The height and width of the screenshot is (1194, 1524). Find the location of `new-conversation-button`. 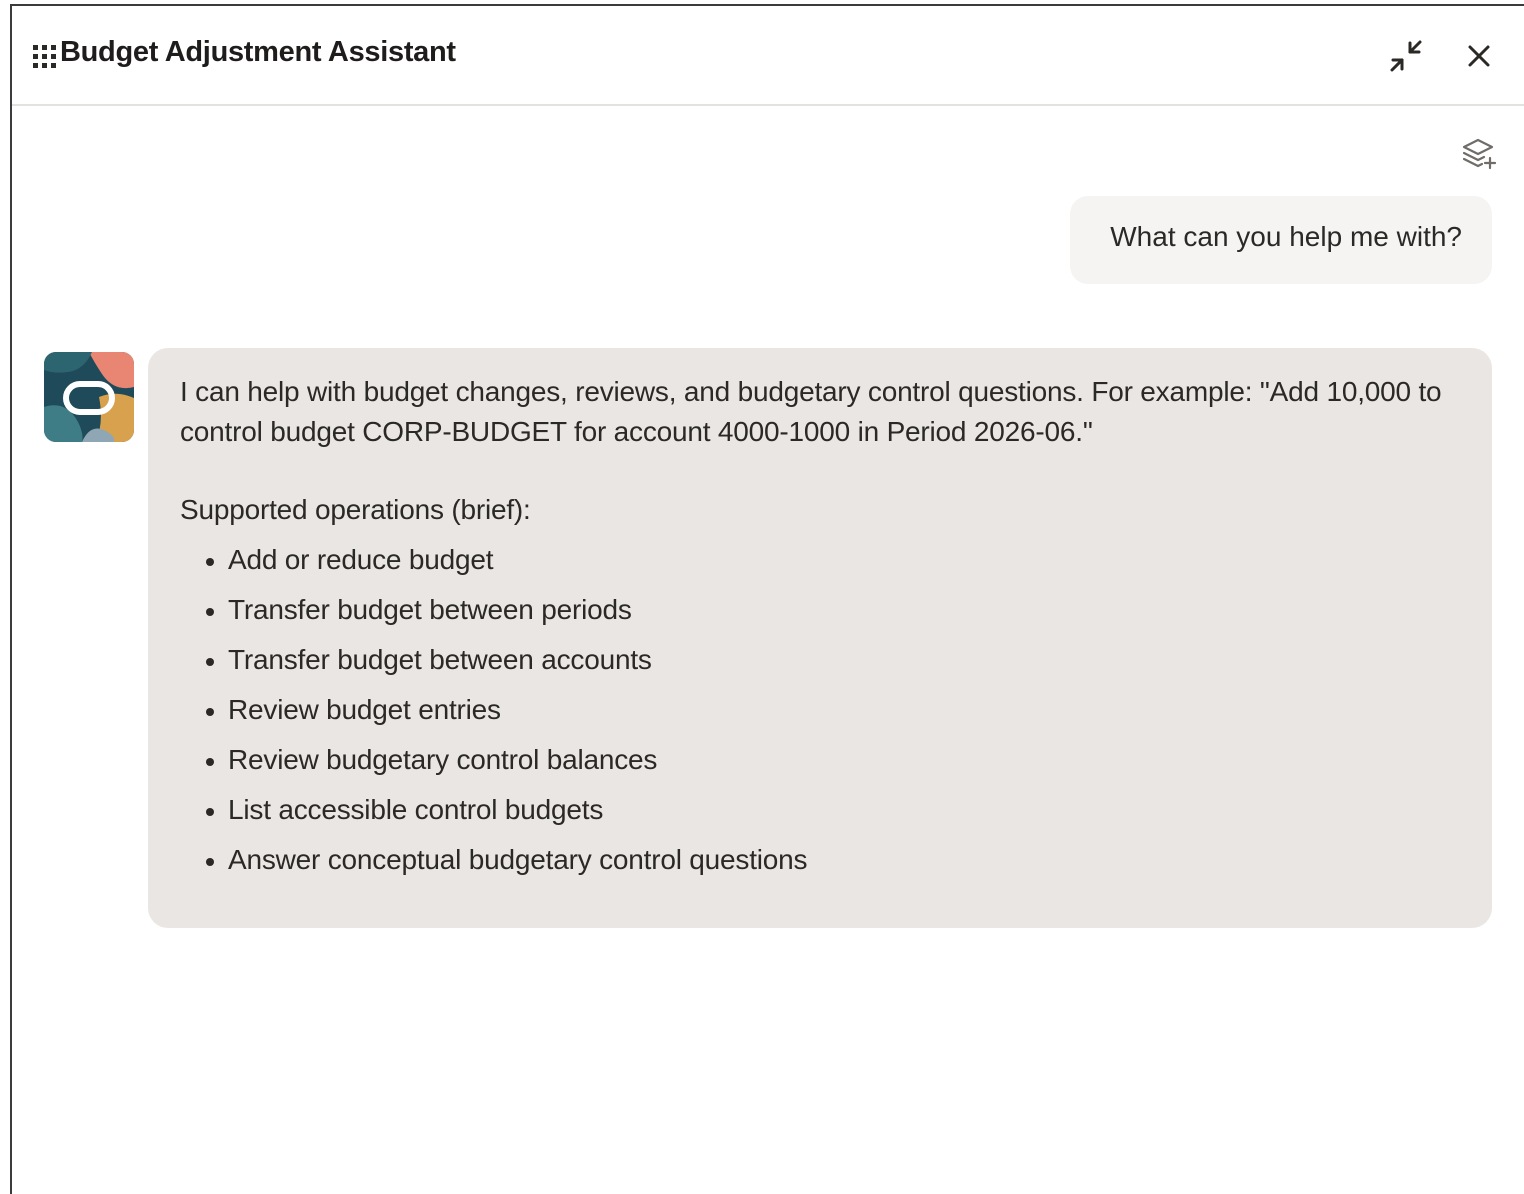

new-conversation-button is located at coordinates (1478, 154).